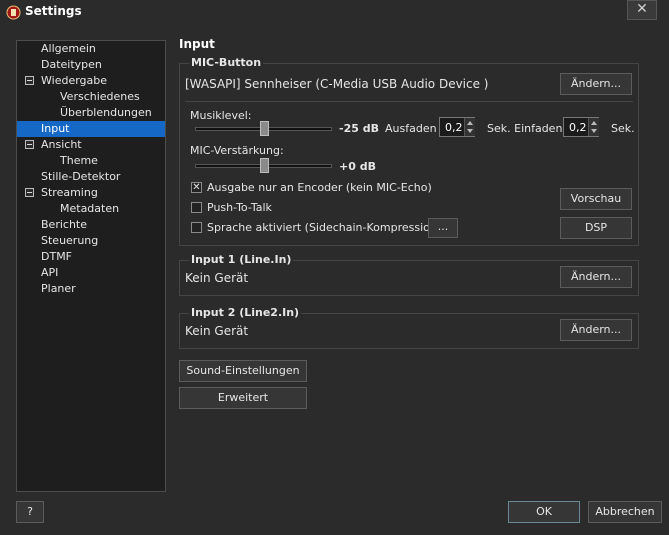  I want to click on ausgabe-checkbox: ✕, so click(196, 187).